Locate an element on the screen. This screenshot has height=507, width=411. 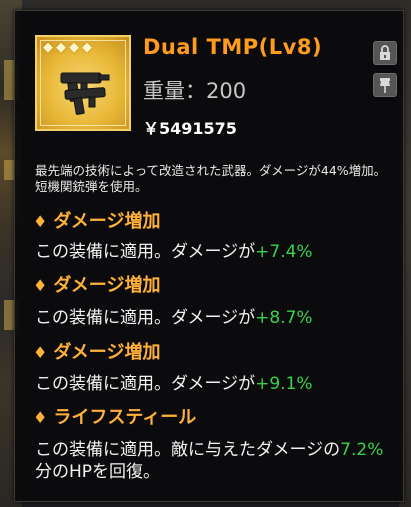
gun-icon is located at coordinates (85, 93).